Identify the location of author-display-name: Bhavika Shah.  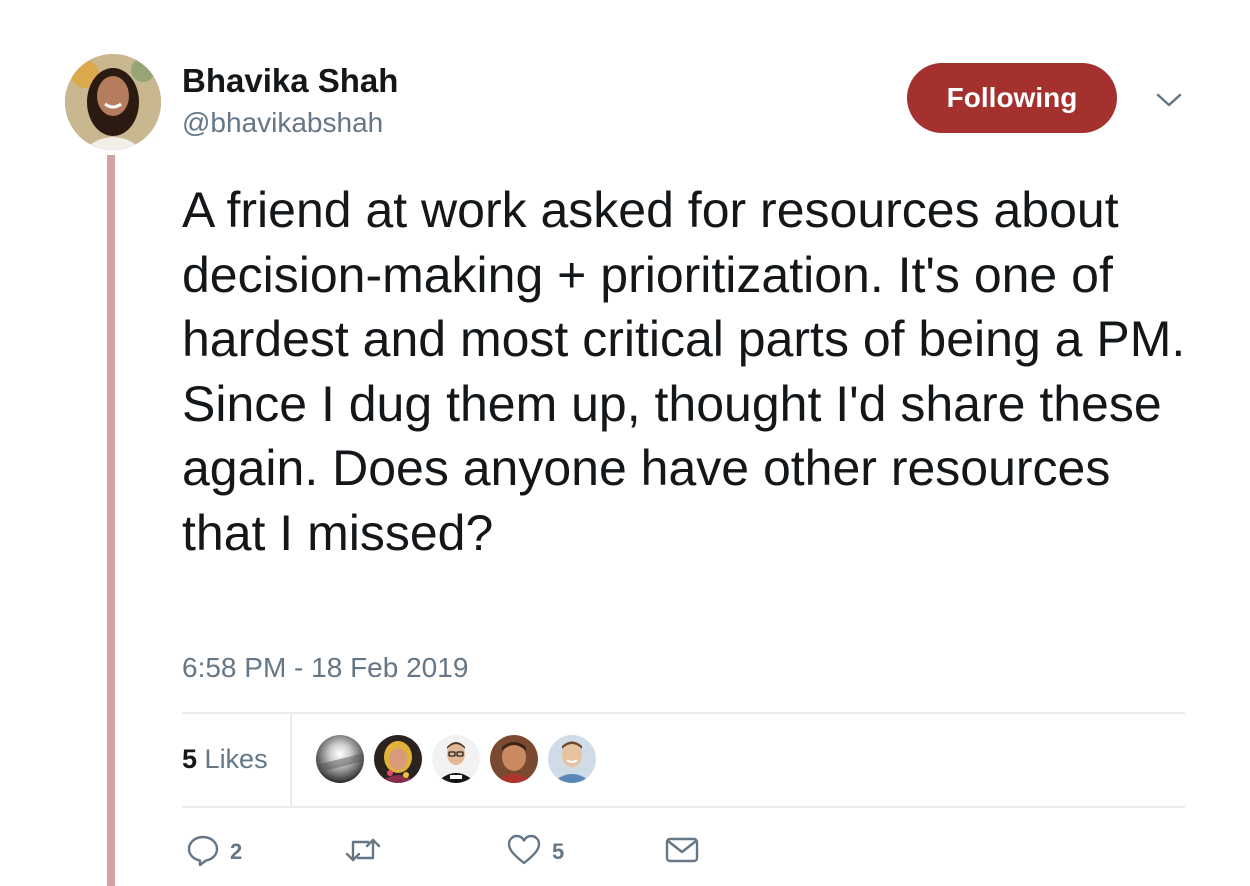
(290, 81).